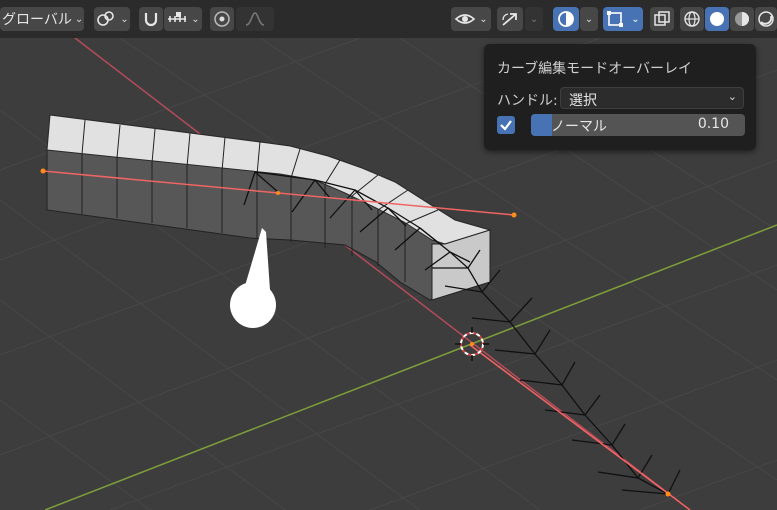  I want to click on curve-edit-overlay-icon, so click(615, 19).